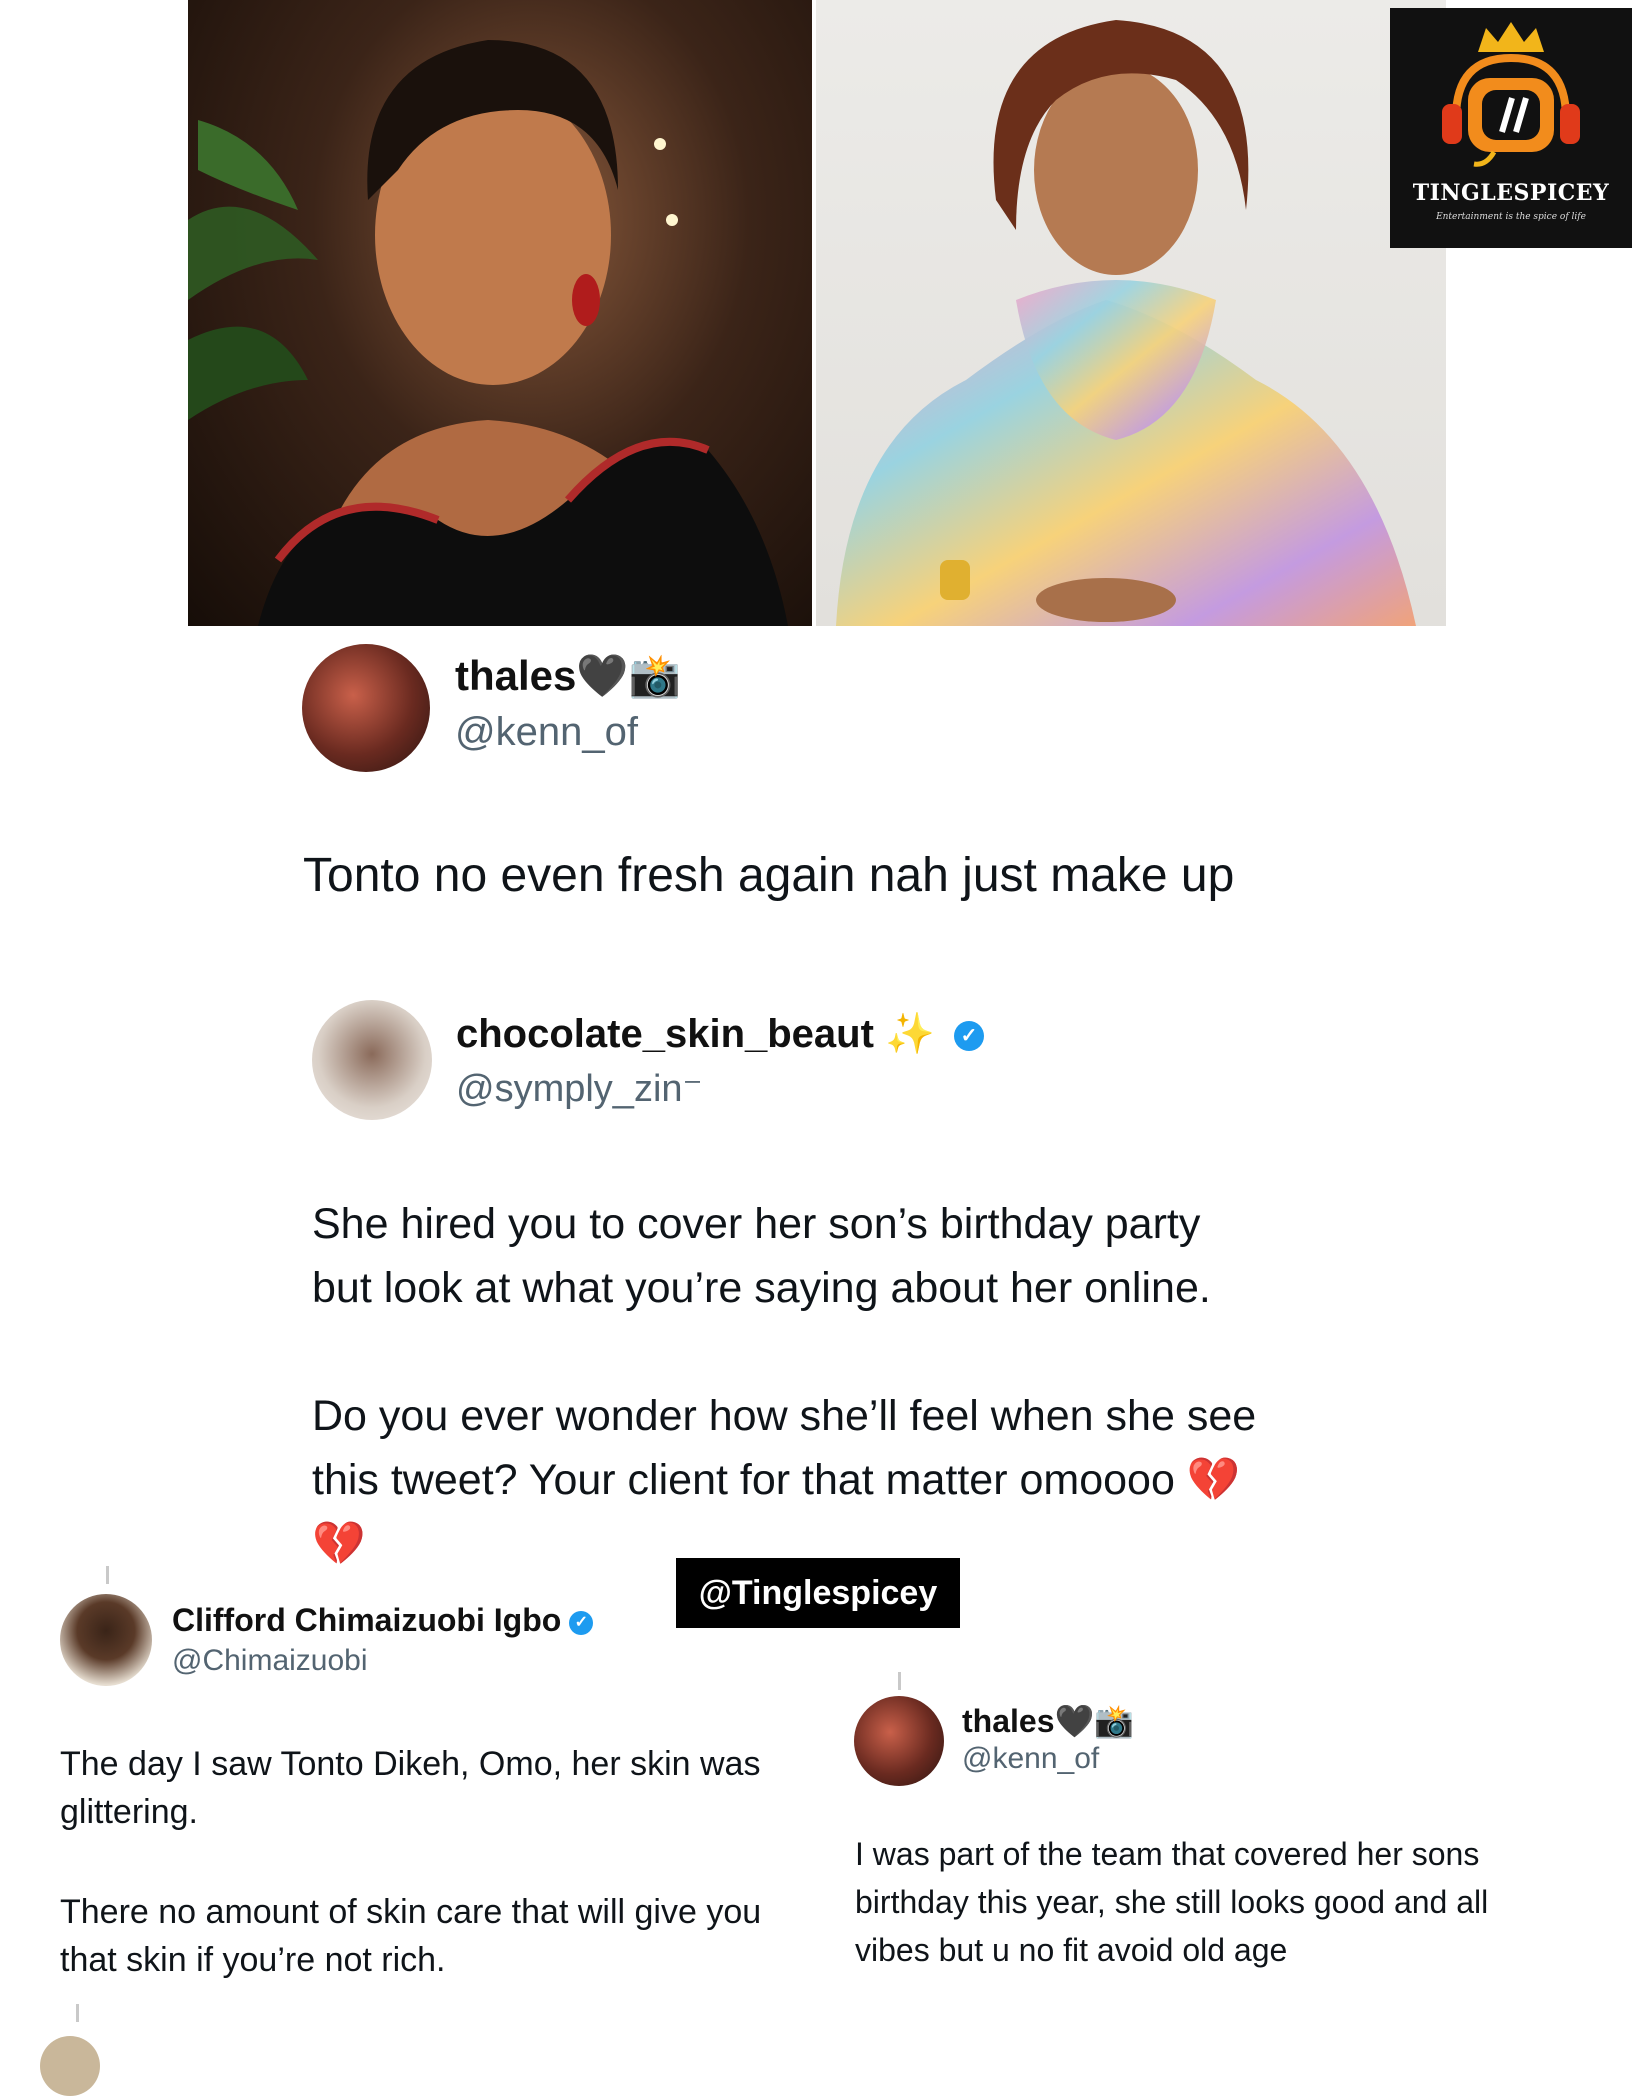 The width and height of the screenshot is (1638, 2096). What do you see at coordinates (253, 1960) in the screenshot?
I see `tweet3-line: that skin if you’re not rich.` at bounding box center [253, 1960].